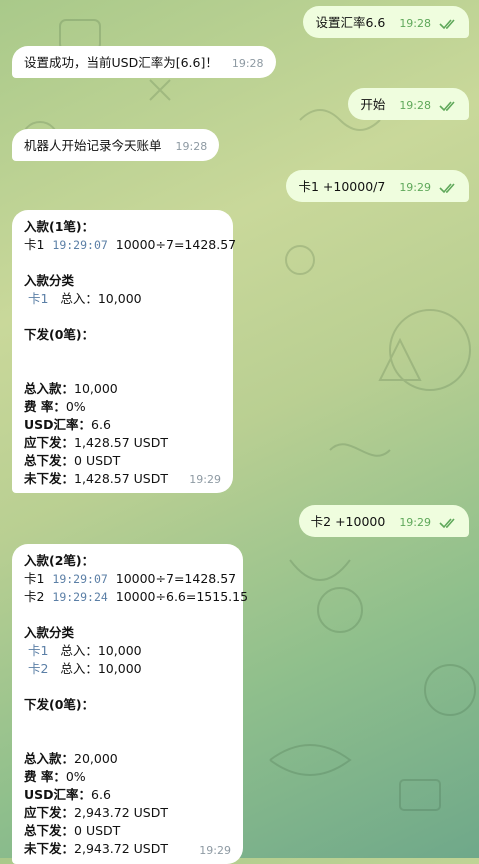 The image size is (479, 864). What do you see at coordinates (80, 597) in the screenshot?
I see `deposit-time: 19:29:24` at bounding box center [80, 597].